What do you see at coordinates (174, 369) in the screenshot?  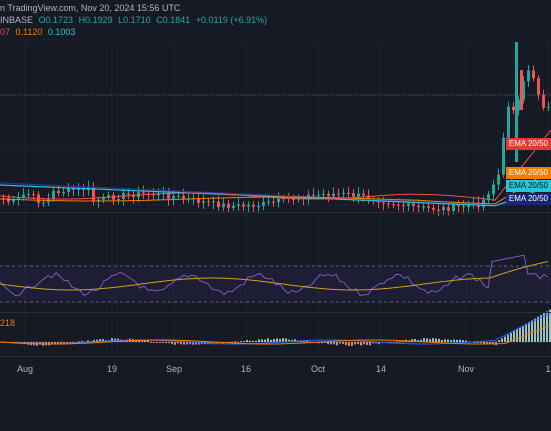 I see `x-label-sep: Sep` at bounding box center [174, 369].